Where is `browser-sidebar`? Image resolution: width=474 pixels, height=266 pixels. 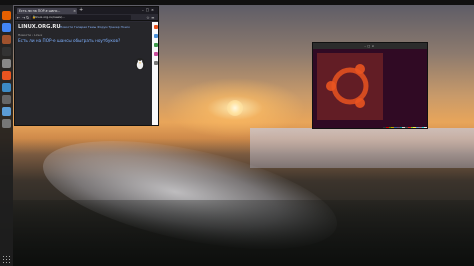
browser-sidebar is located at coordinates (155, 73).